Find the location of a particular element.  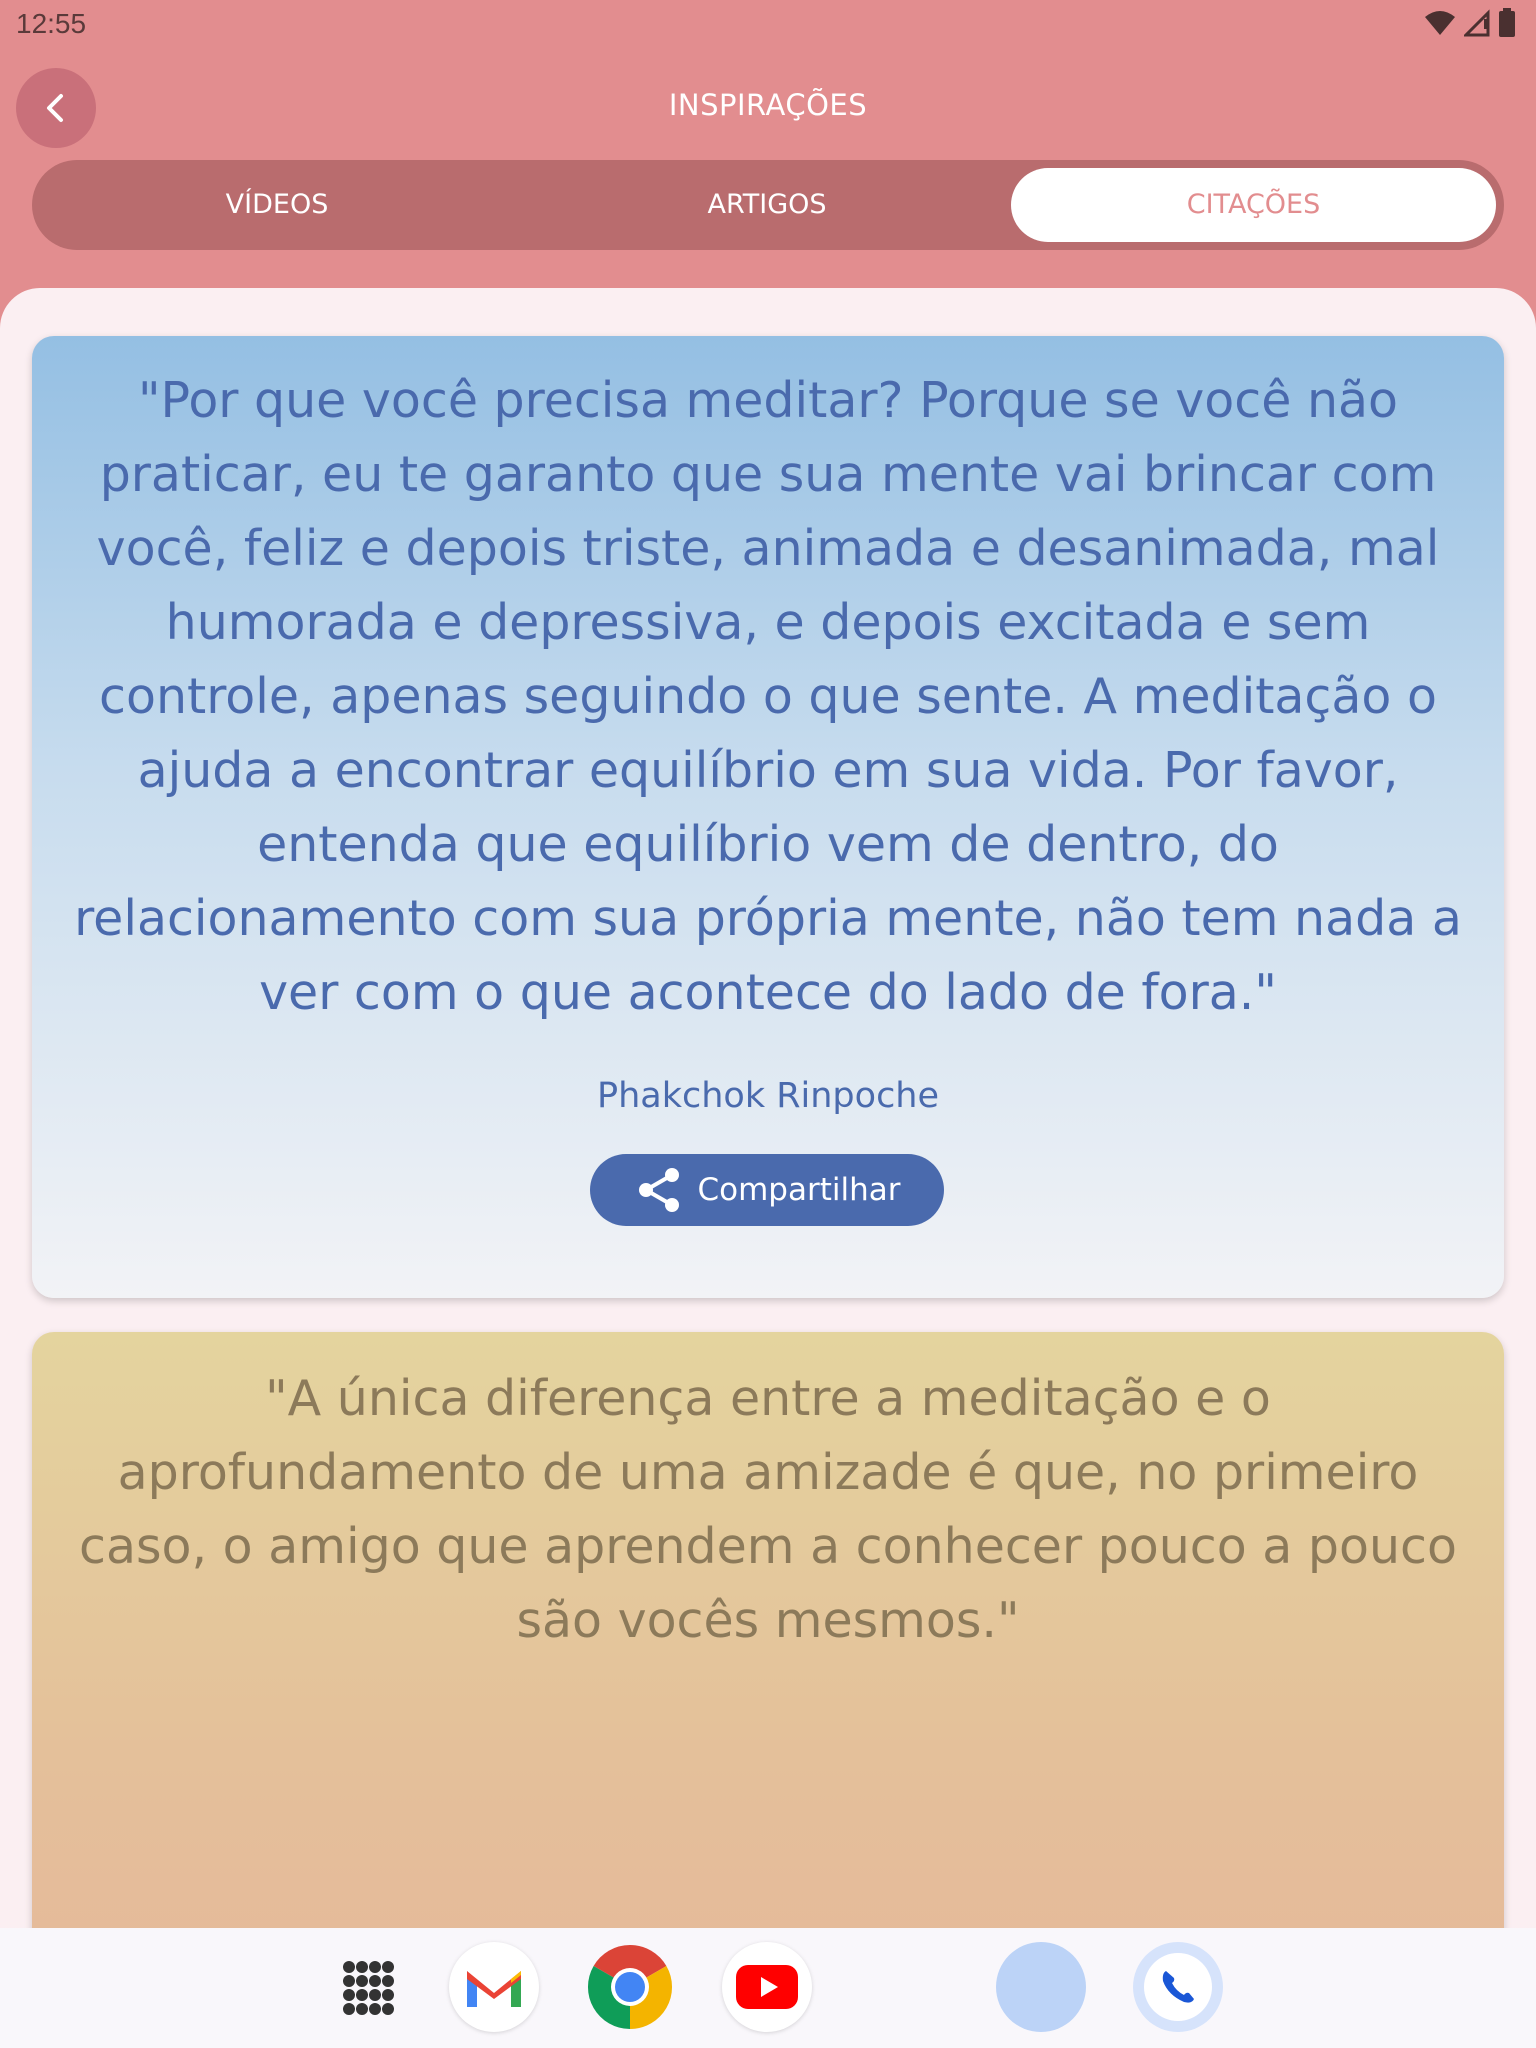

assistant-icon is located at coordinates (1041, 1987).